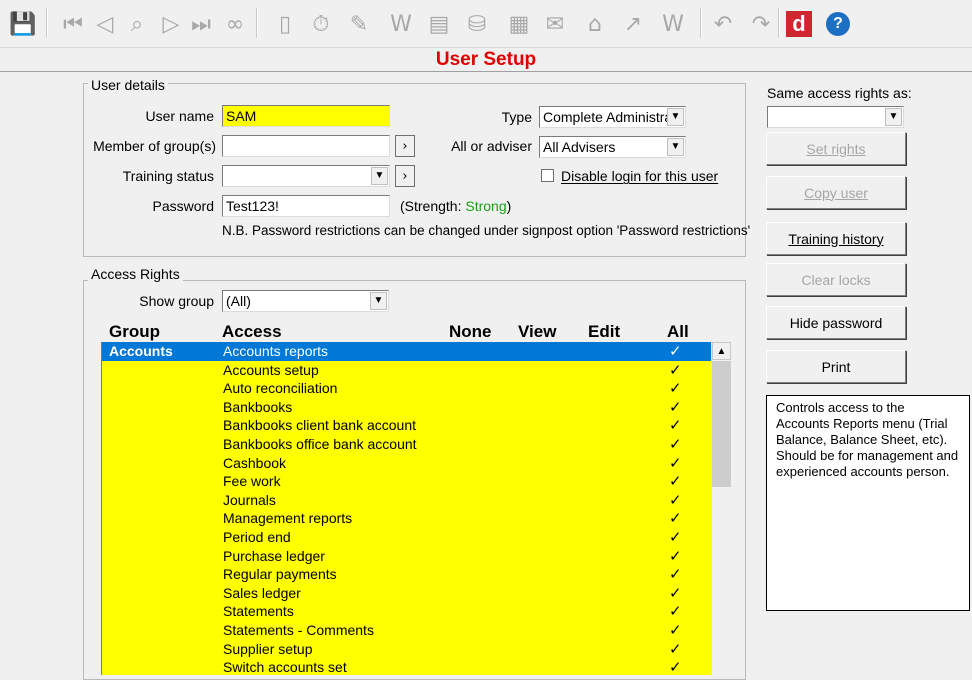  Describe the element at coordinates (406, 537) in the screenshot. I see `table-row: Period end ✓` at that location.